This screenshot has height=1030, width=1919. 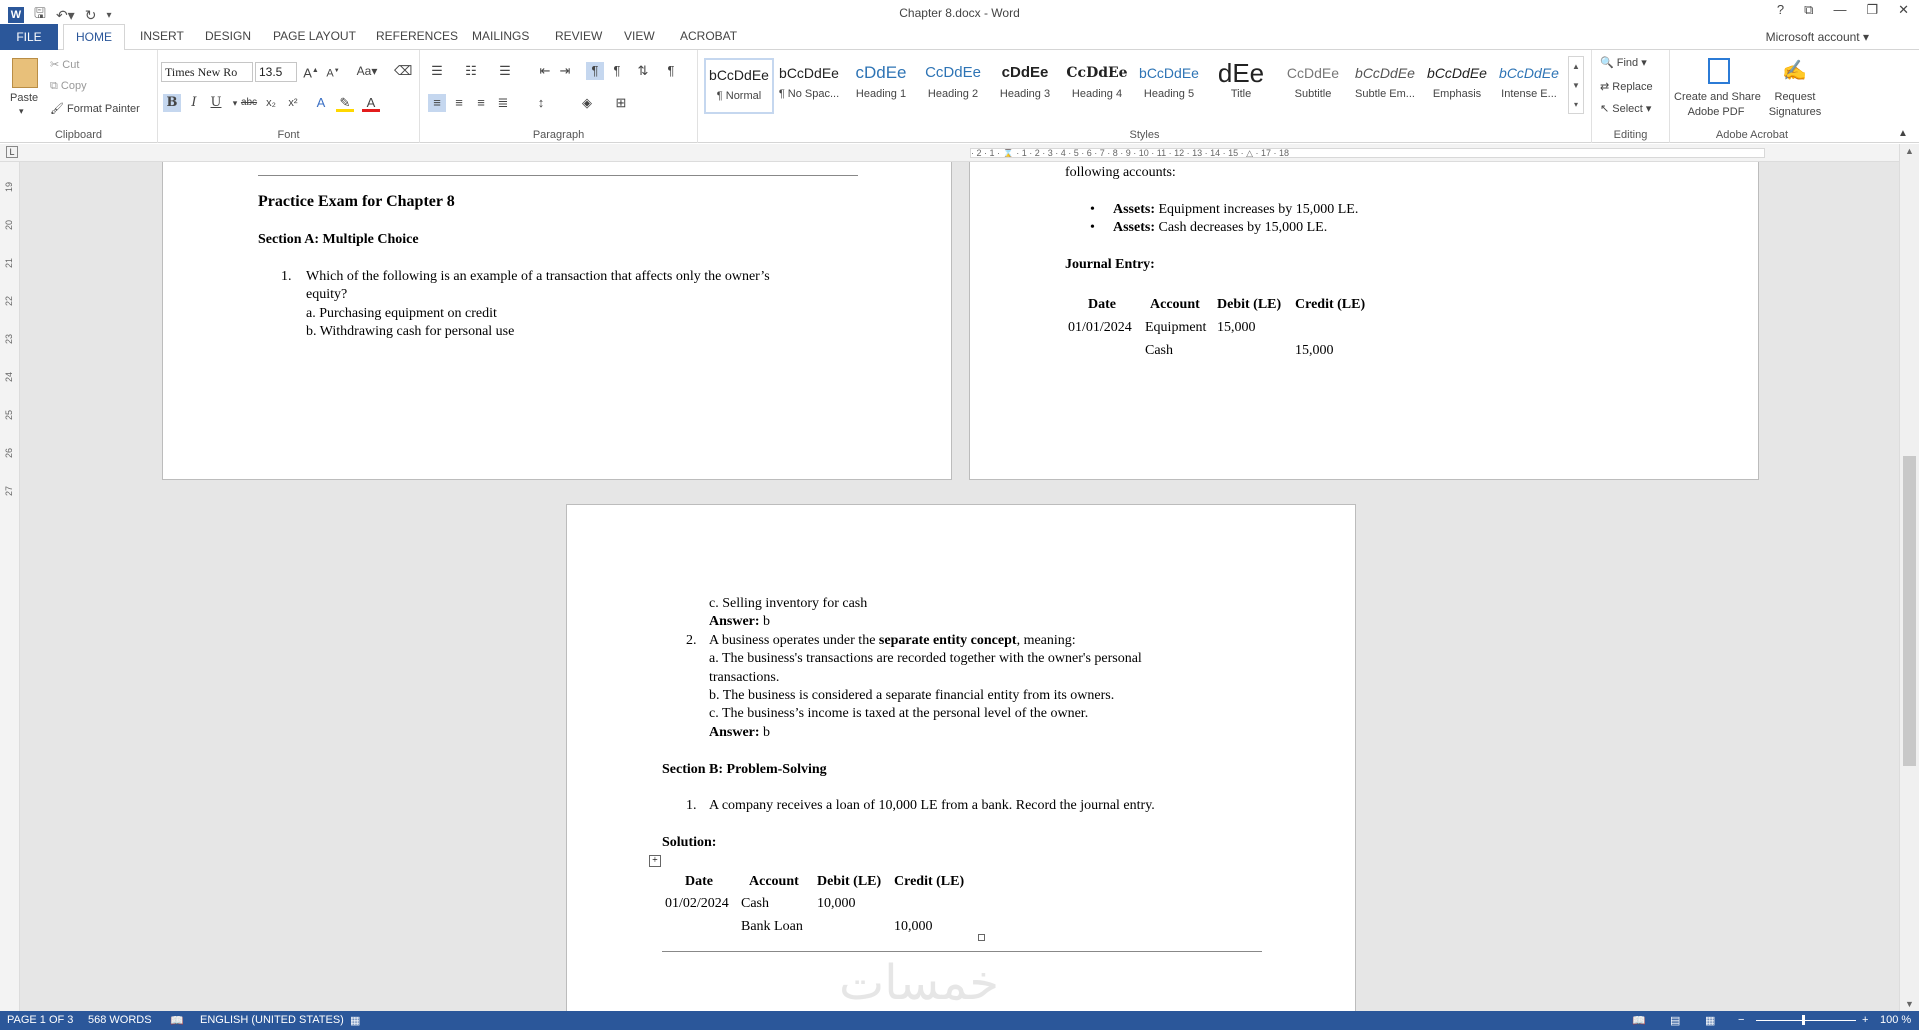 What do you see at coordinates (505, 71) in the screenshot?
I see `multilevel-list-icon: ☰` at bounding box center [505, 71].